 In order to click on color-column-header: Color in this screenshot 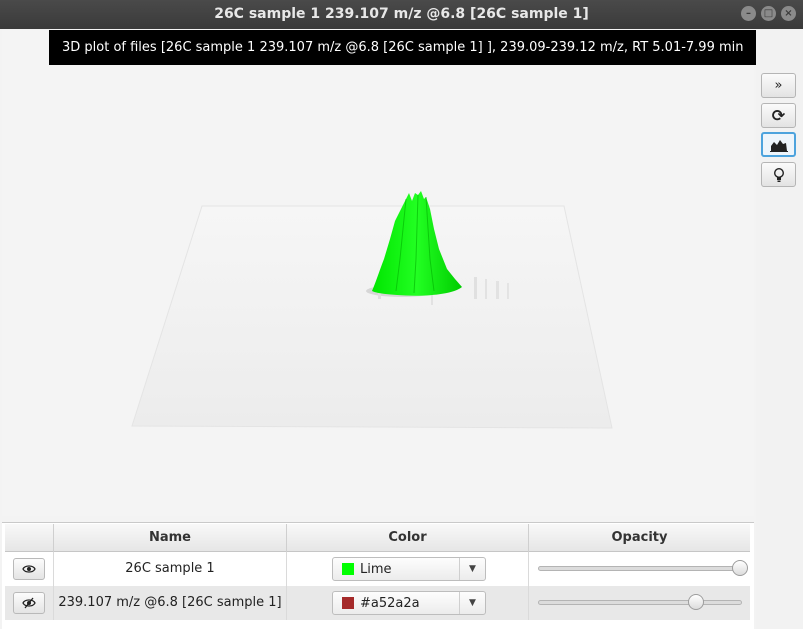, I will do `click(408, 538)`.